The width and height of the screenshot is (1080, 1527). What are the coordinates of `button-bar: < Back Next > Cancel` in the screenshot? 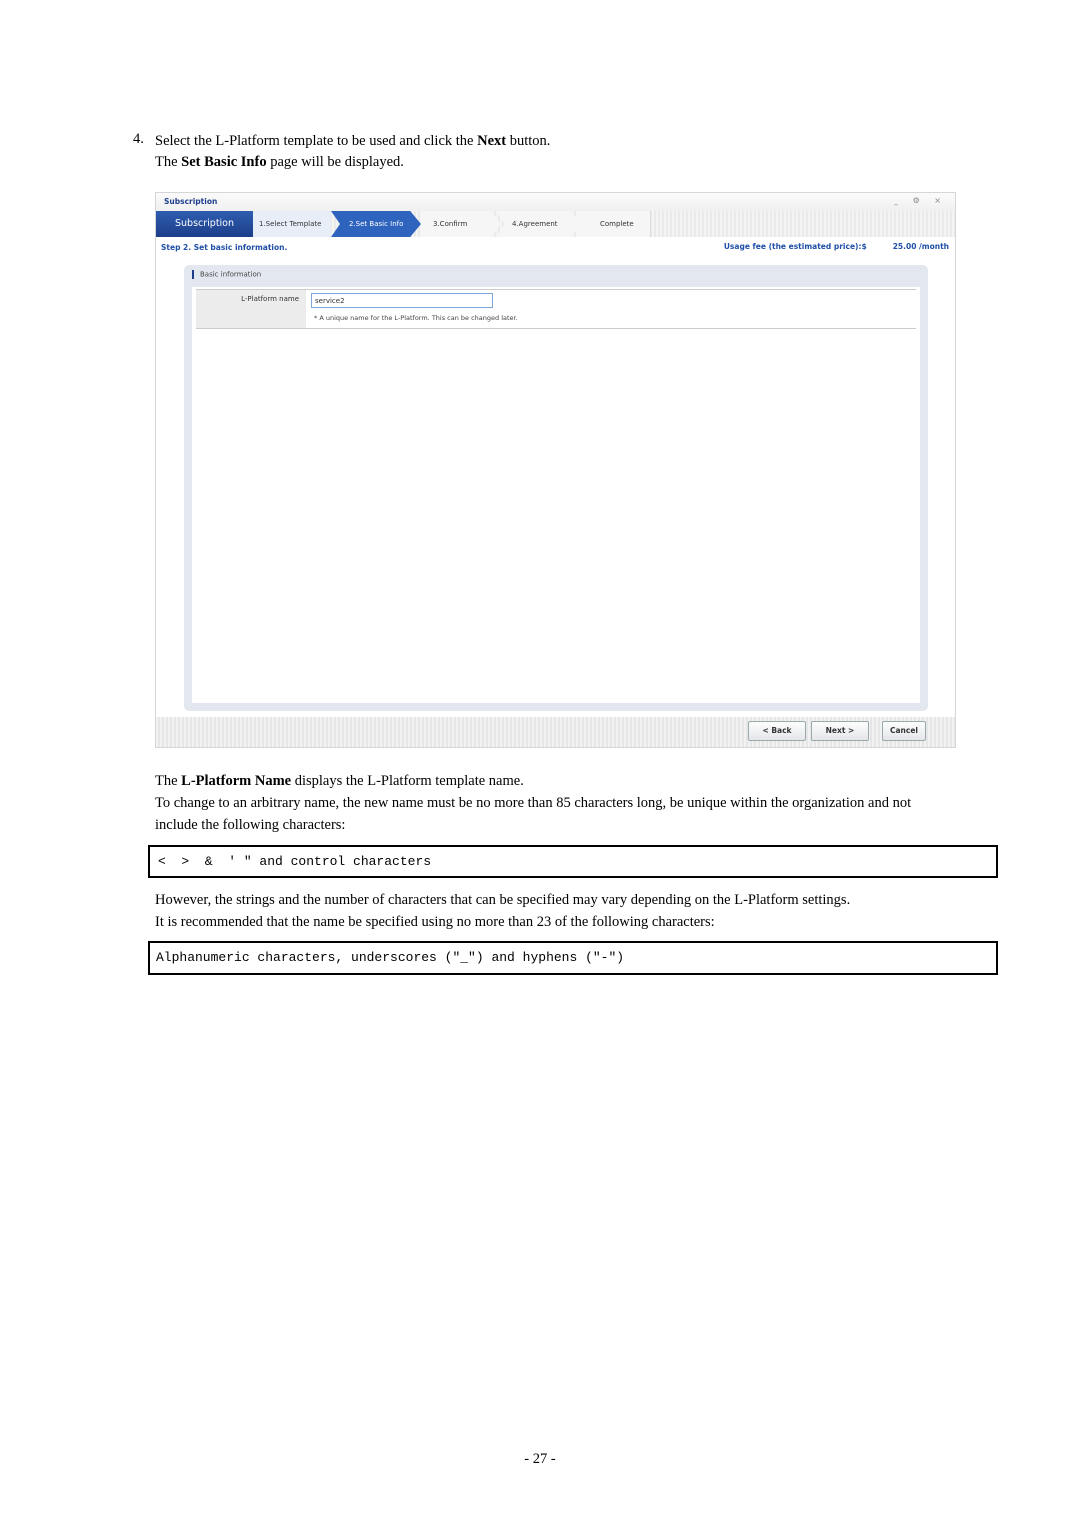 It's located at (555, 732).